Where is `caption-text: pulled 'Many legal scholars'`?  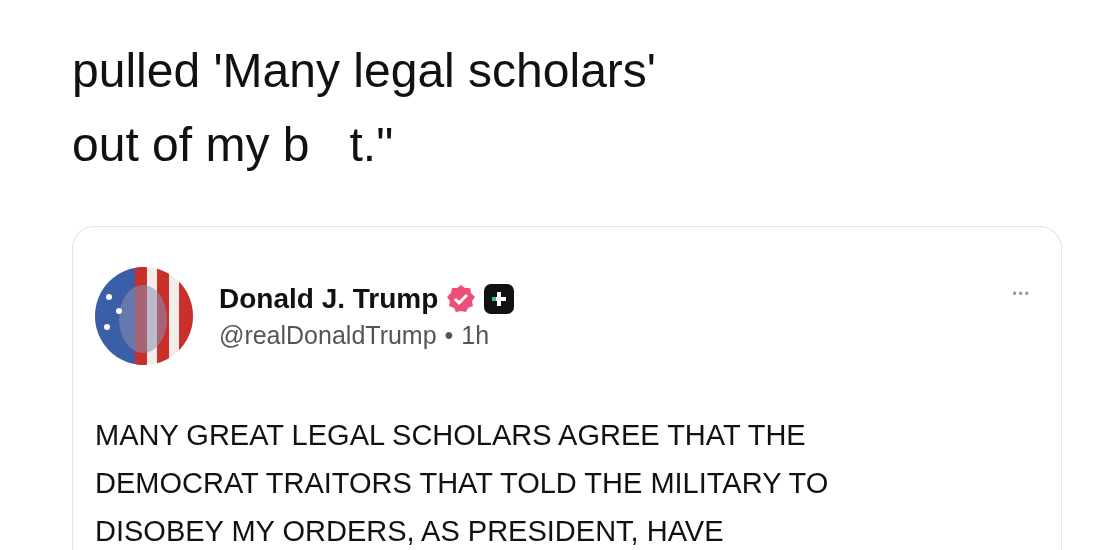 caption-text: pulled 'Many legal scholars' is located at coordinates (364, 71).